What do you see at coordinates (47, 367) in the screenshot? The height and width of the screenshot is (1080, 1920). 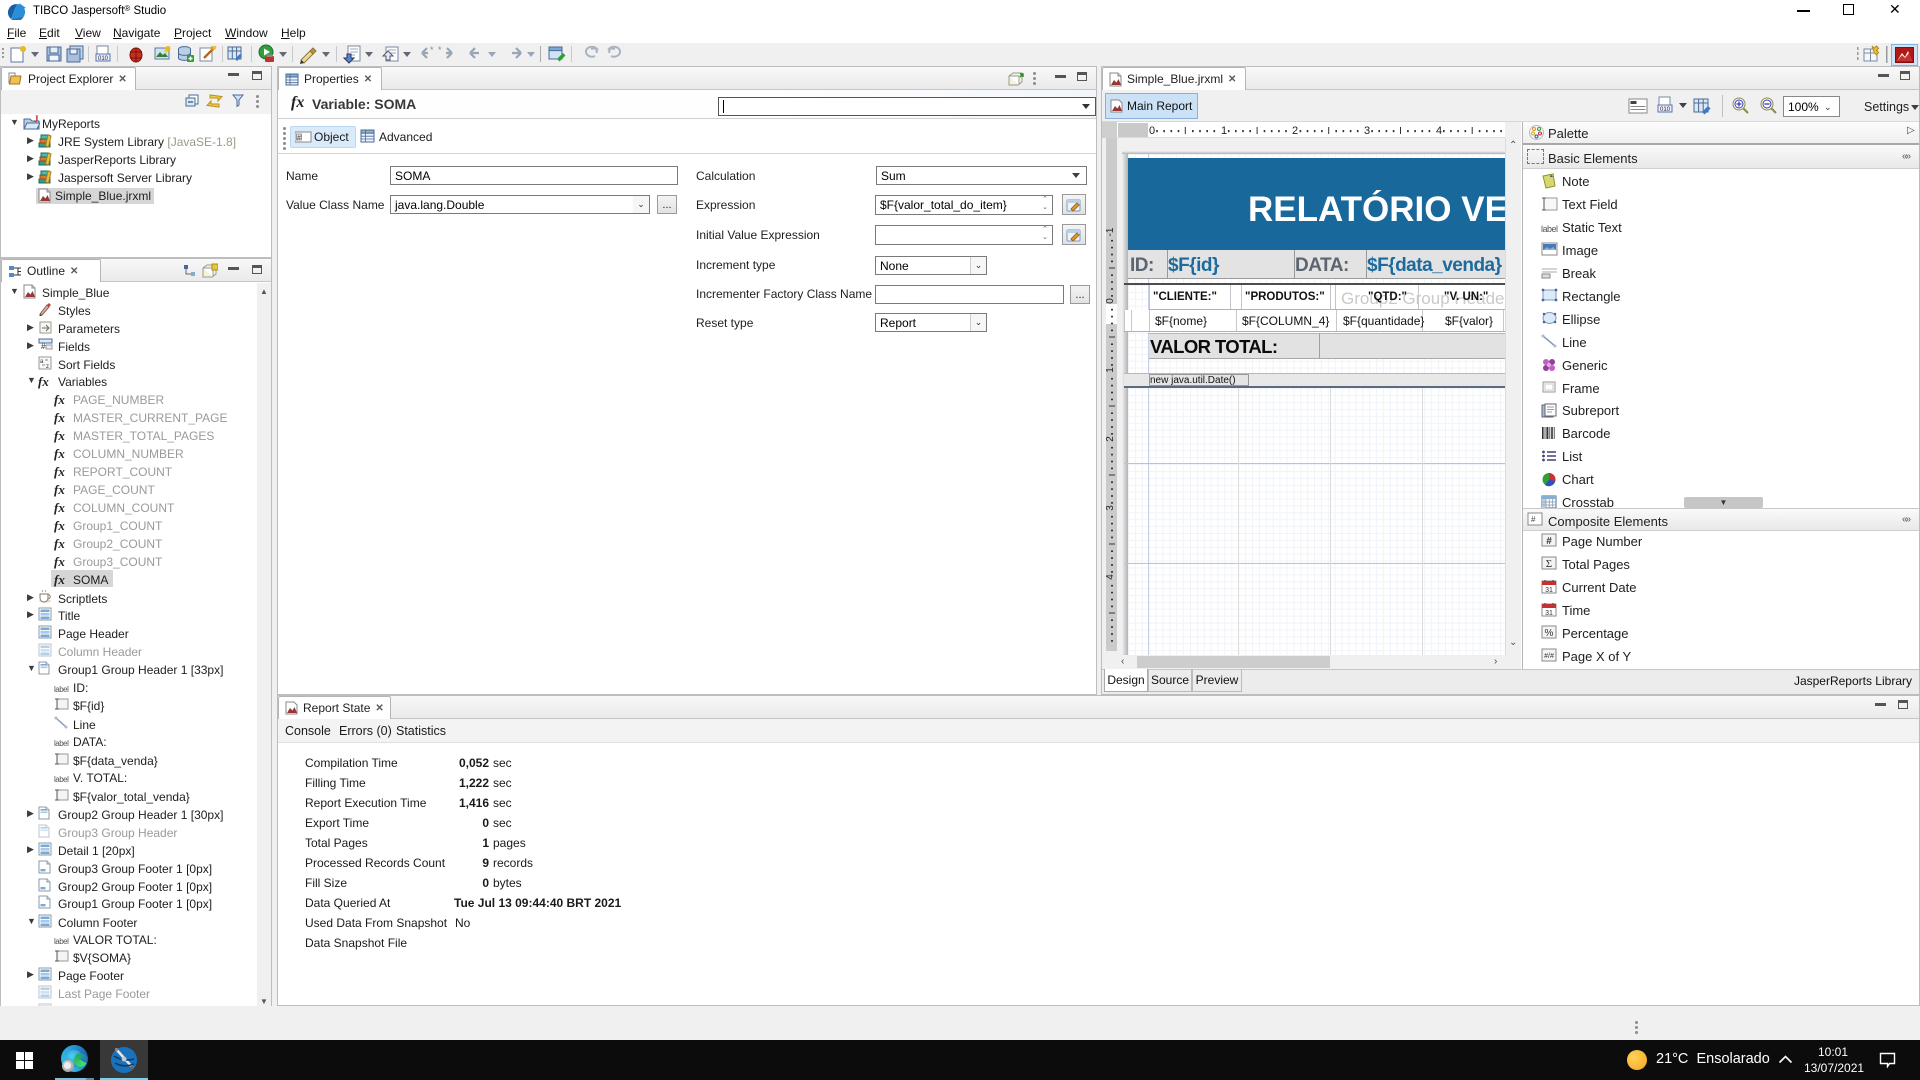 I see `svg-text: z` at bounding box center [47, 367].